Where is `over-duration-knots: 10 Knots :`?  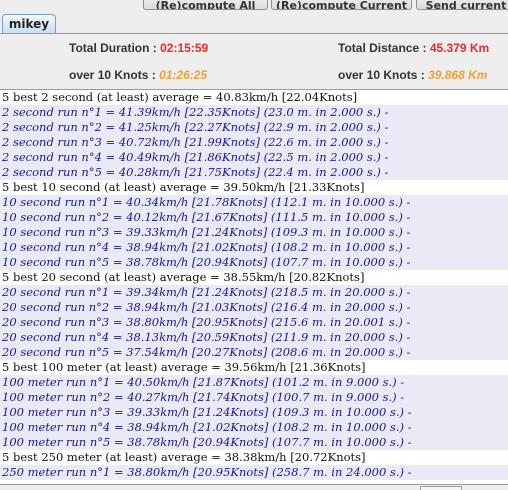 over-duration-knots: 10 Knots : is located at coordinates (126, 75).